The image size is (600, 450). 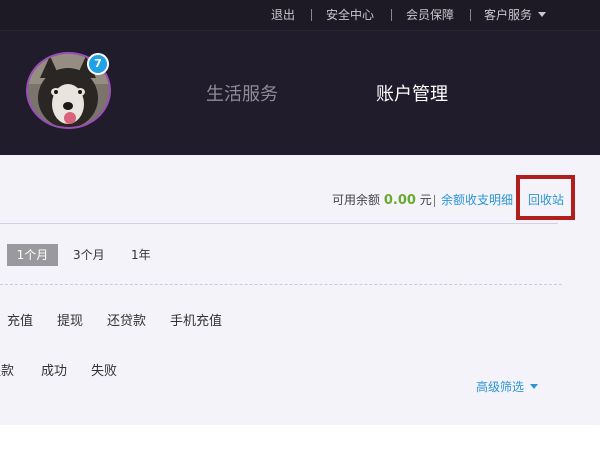 I want to click on section-divider, so click(x=279, y=223).